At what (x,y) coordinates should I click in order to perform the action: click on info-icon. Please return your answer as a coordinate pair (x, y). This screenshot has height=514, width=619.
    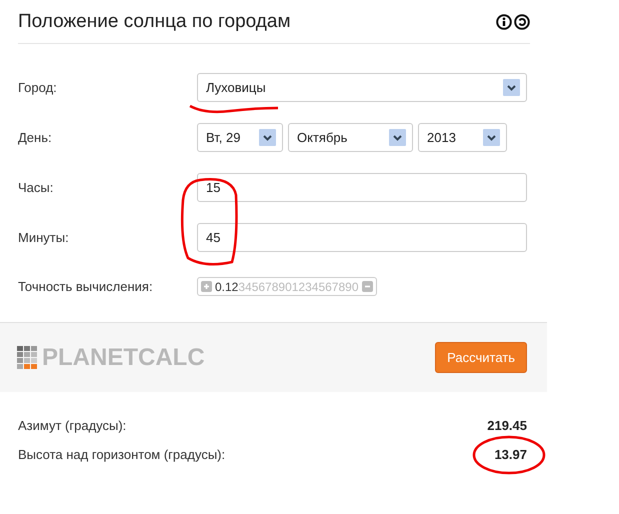
    Looking at the image, I should click on (504, 22).